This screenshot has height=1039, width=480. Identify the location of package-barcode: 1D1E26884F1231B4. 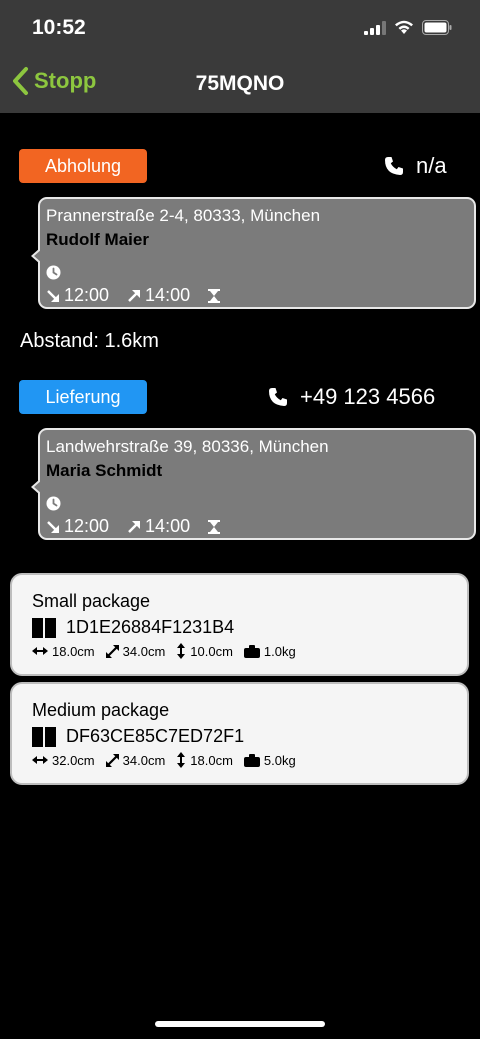
(150, 627).